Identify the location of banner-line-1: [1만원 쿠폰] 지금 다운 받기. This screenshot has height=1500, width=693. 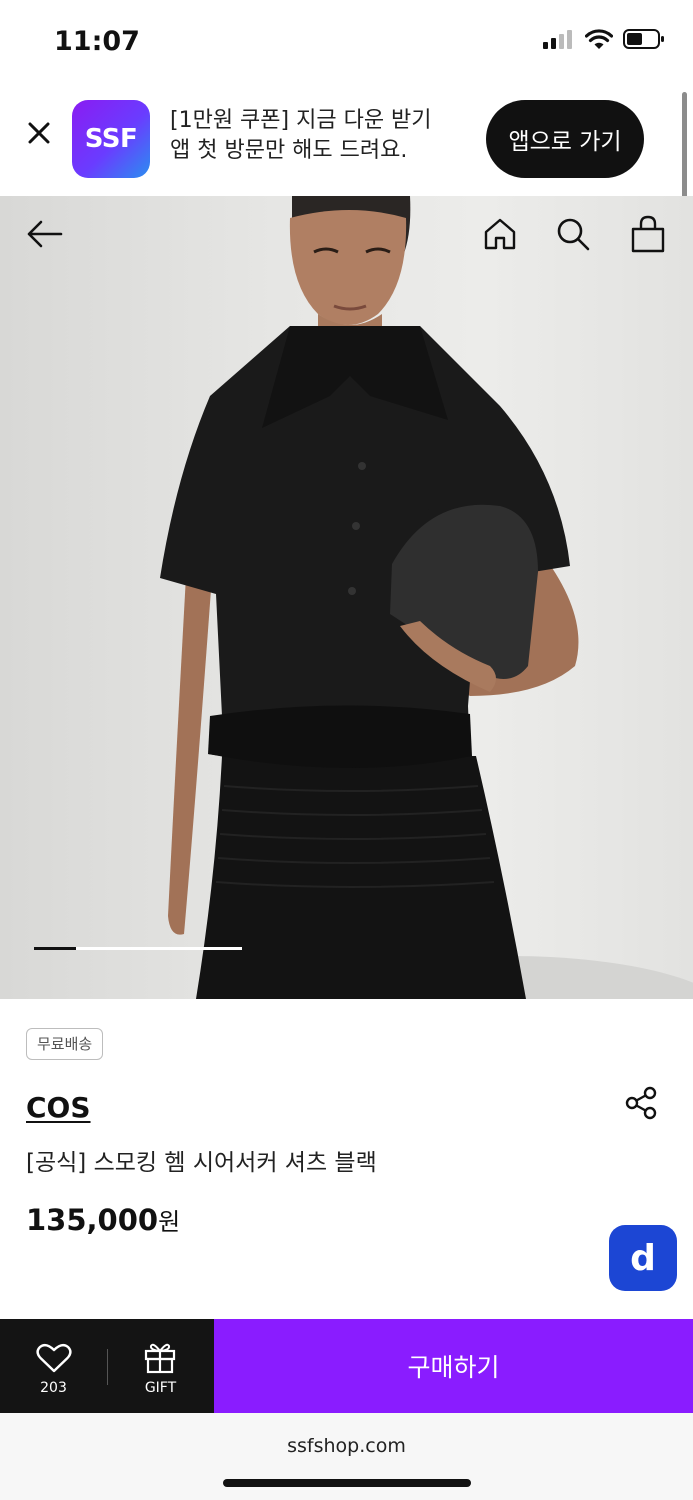
(301, 120).